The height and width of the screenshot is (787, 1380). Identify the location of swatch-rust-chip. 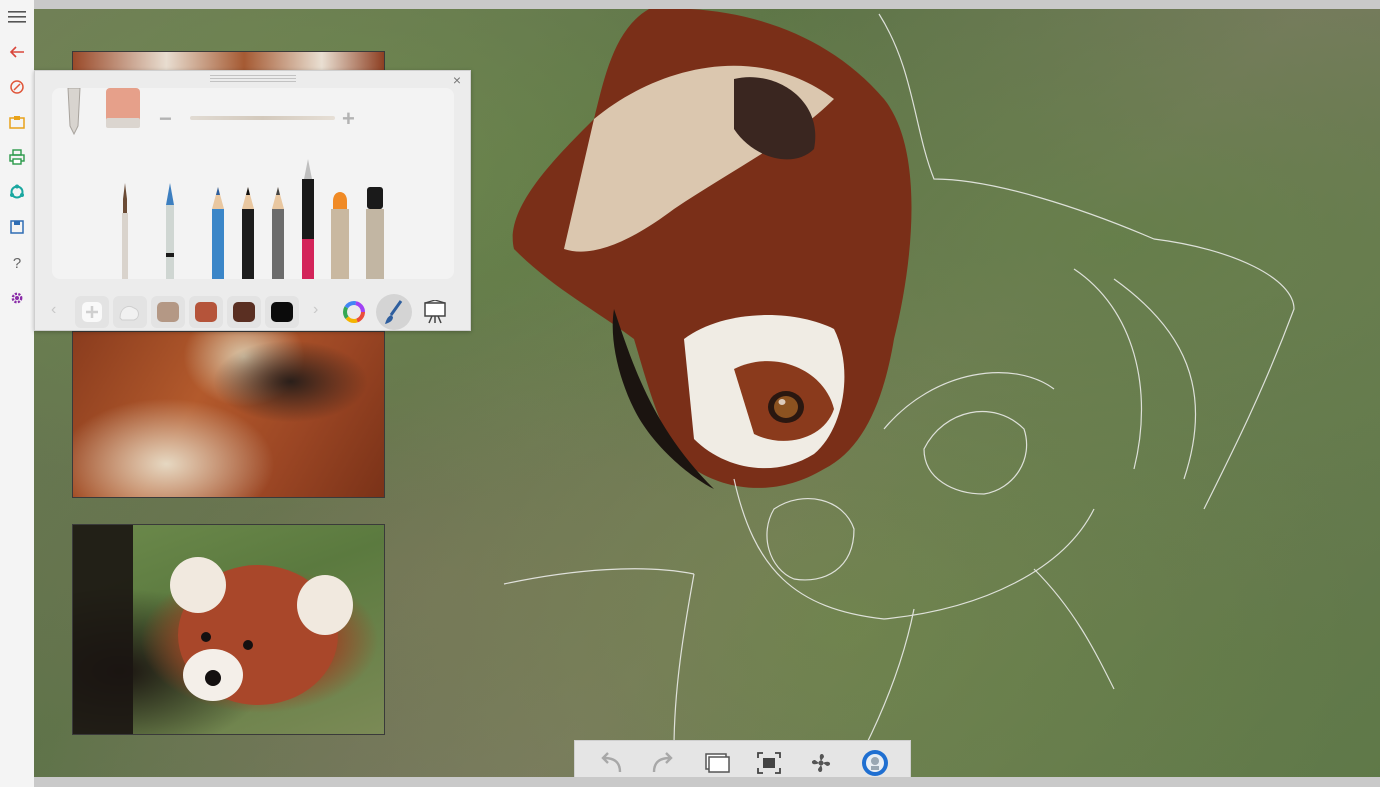
(206, 312).